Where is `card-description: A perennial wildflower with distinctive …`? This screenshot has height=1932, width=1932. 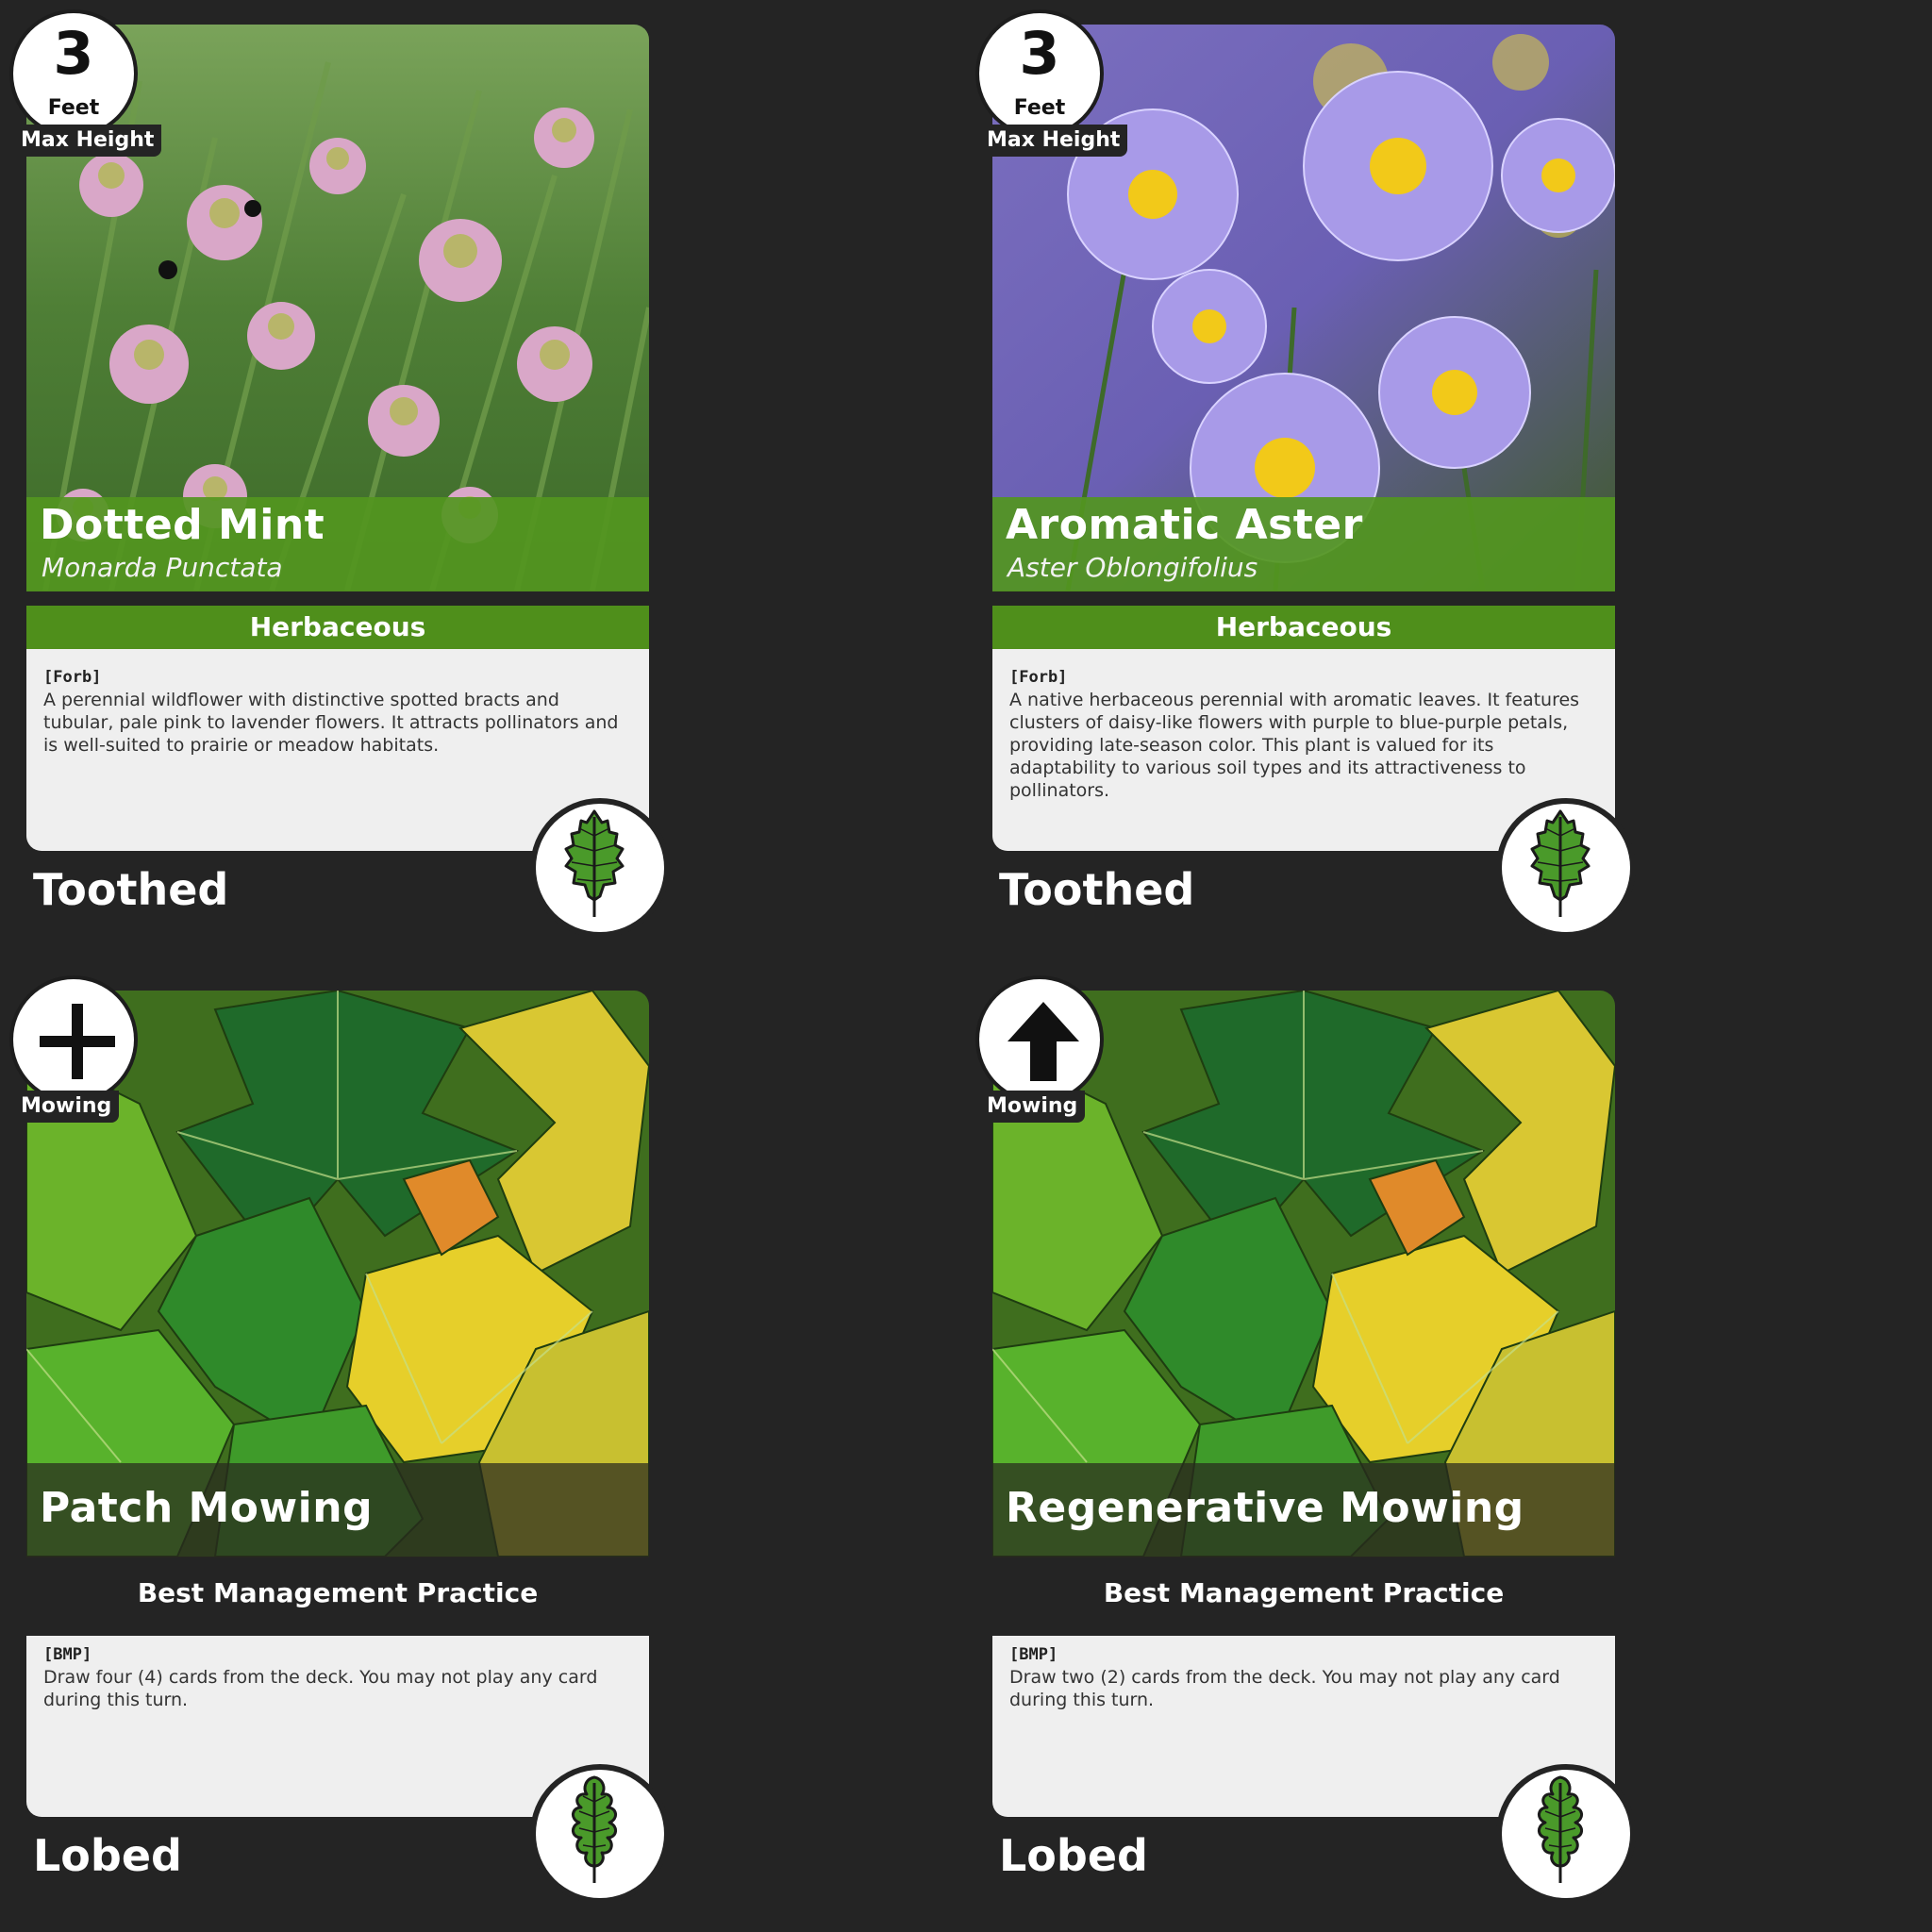
card-description: A perennial wildflower with distinctive … is located at coordinates (331, 723).